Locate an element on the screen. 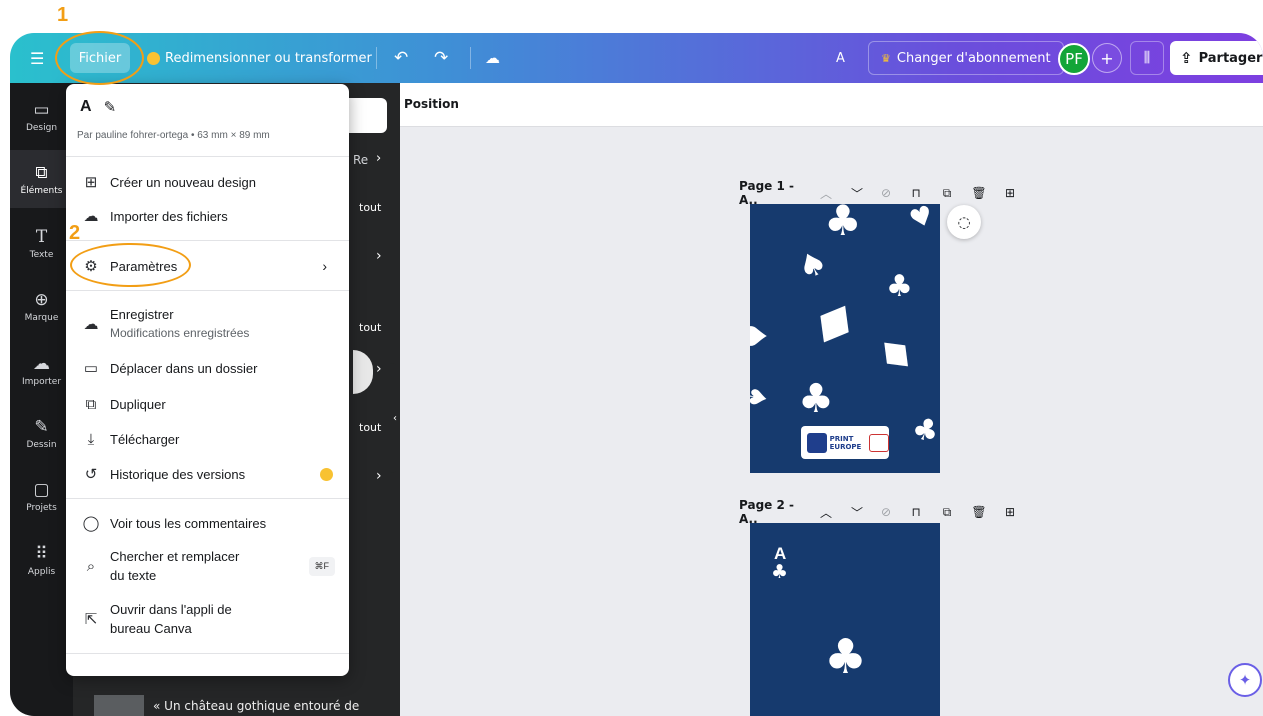  design-name: A is located at coordinates (86, 107).